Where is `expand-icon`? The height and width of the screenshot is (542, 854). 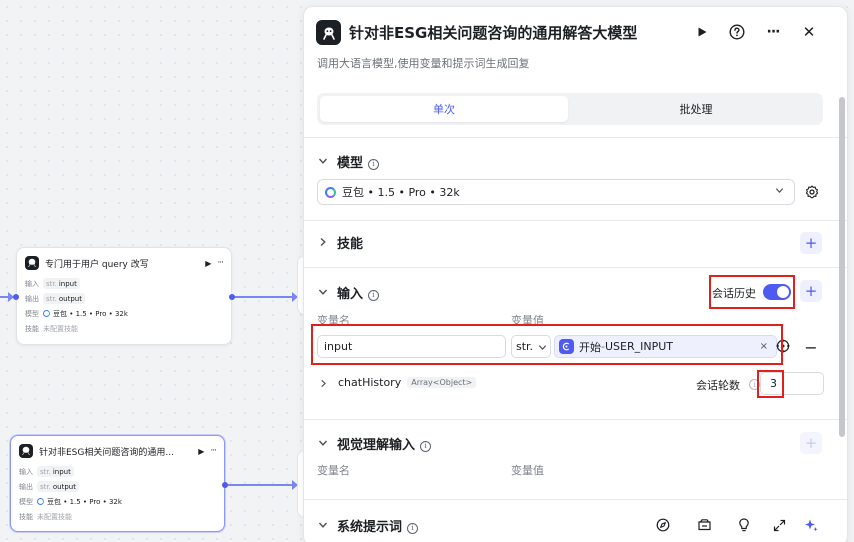 expand-icon is located at coordinates (779, 525).